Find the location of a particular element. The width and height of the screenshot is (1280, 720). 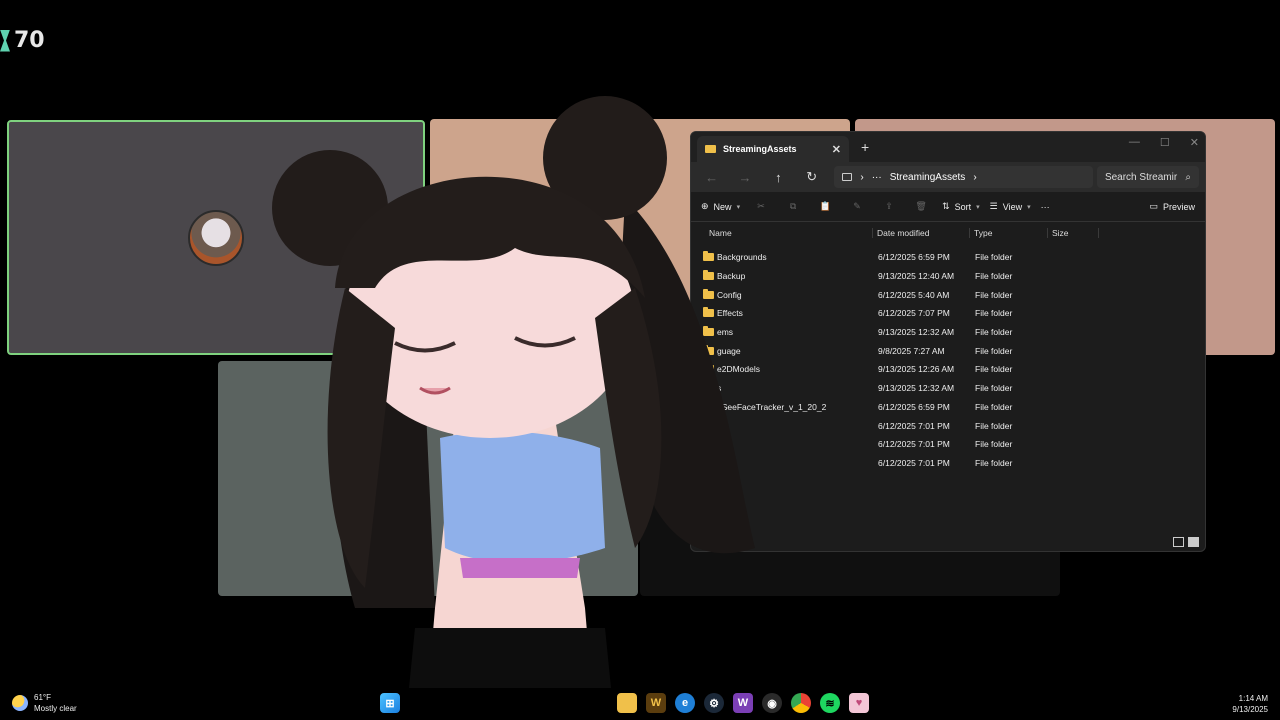

item-name: Backup is located at coordinates (731, 276).